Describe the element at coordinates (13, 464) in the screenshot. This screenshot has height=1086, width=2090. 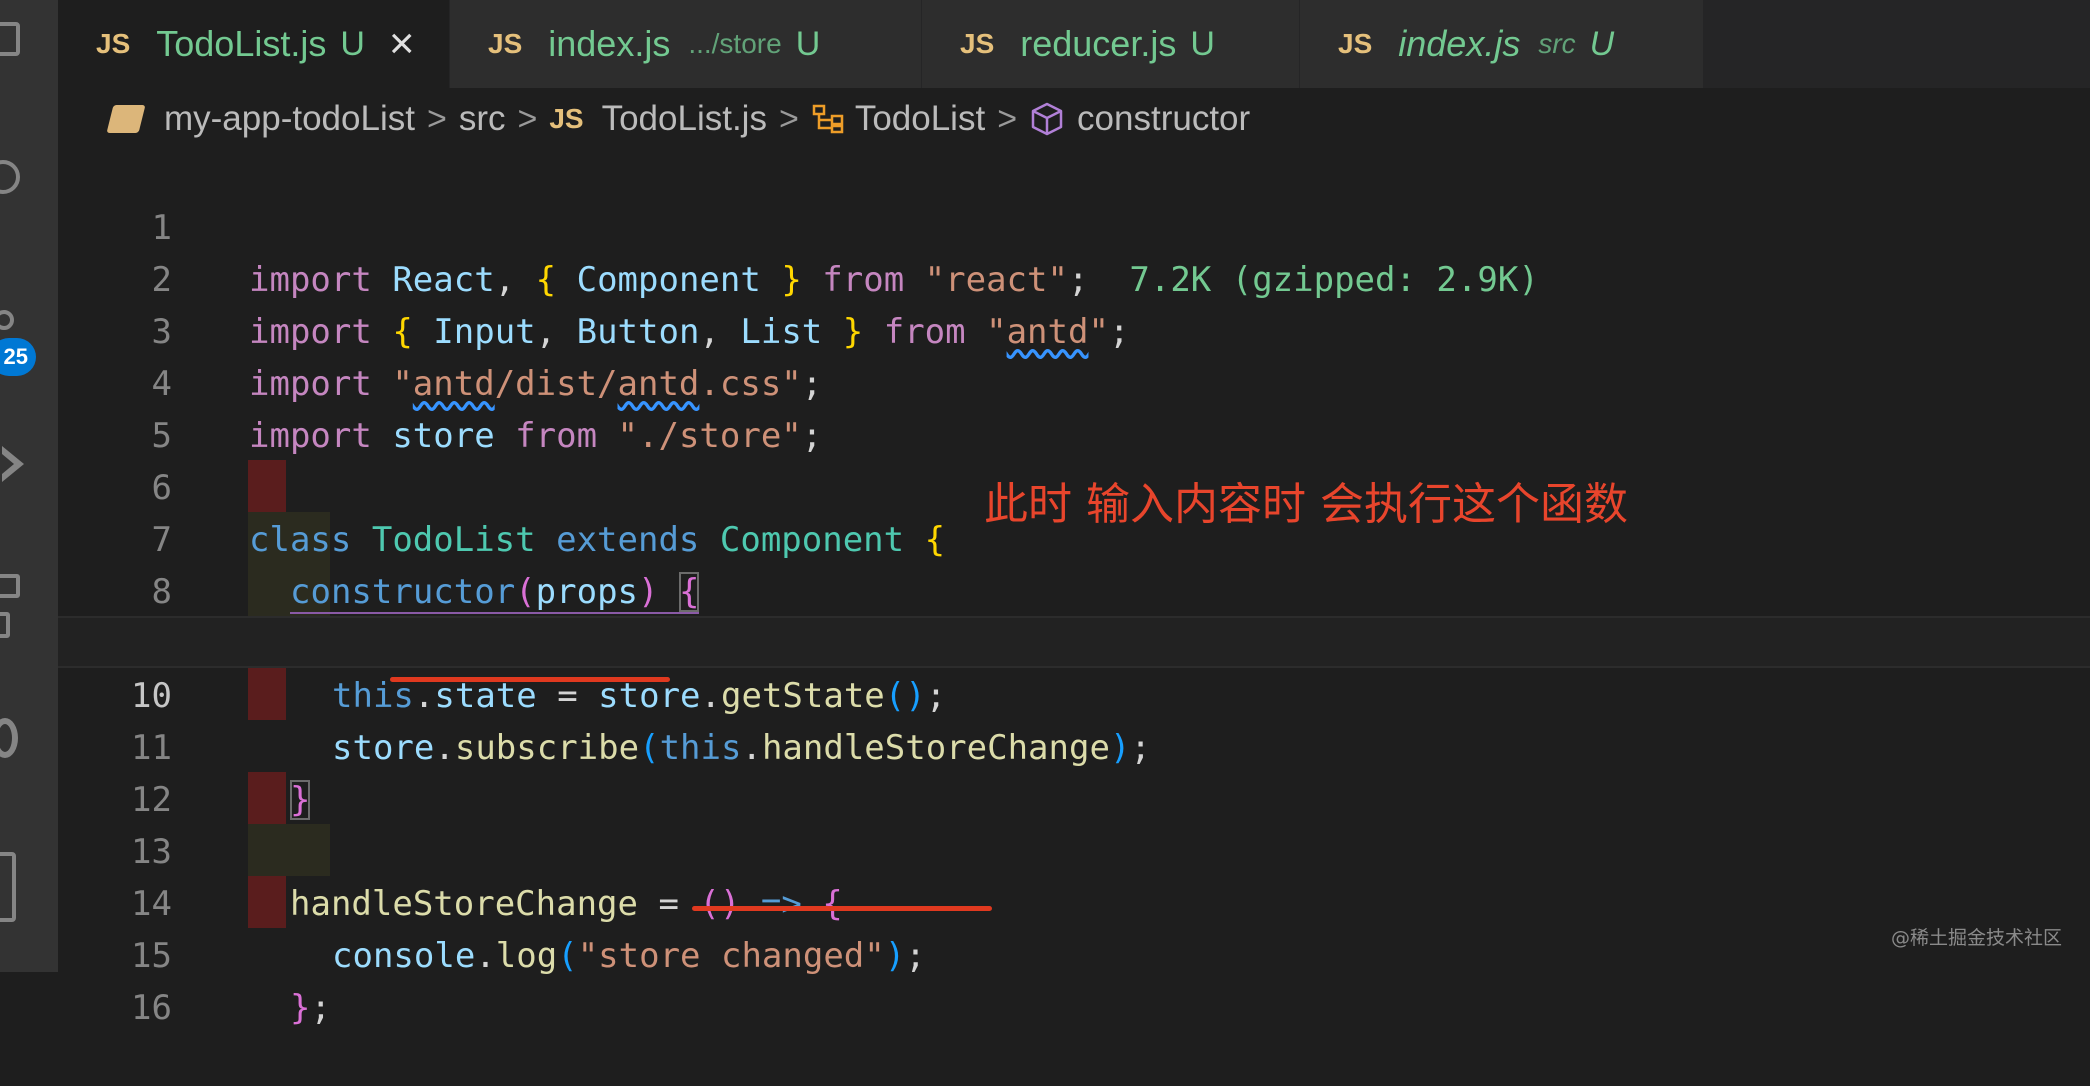
I see `run-debug-icon` at that location.